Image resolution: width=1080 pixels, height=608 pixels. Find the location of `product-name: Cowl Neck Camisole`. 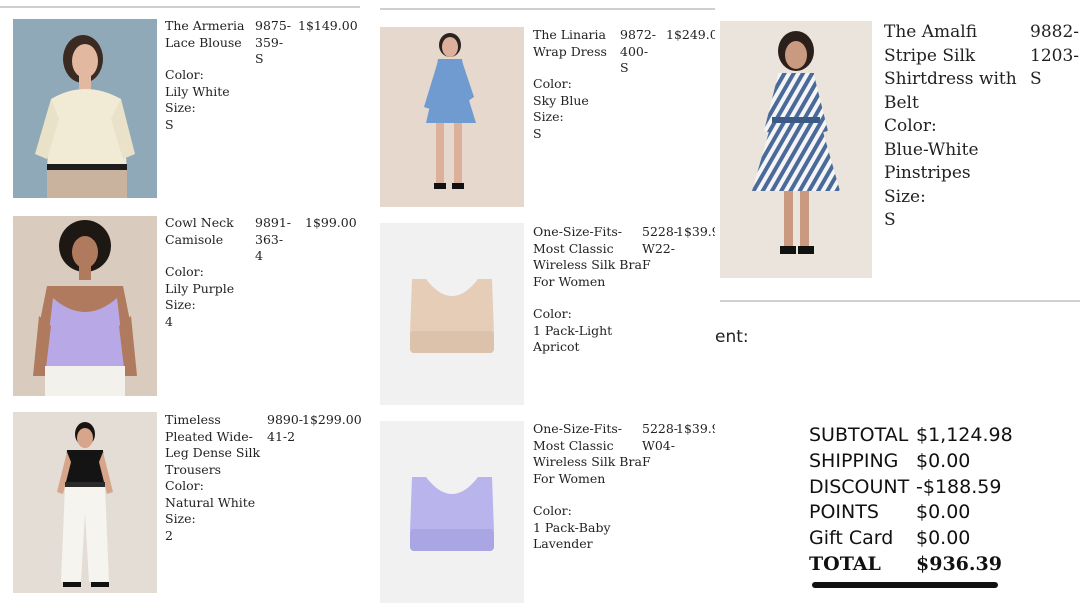

product-name: Cowl Neck Camisole is located at coordinates (206, 231).